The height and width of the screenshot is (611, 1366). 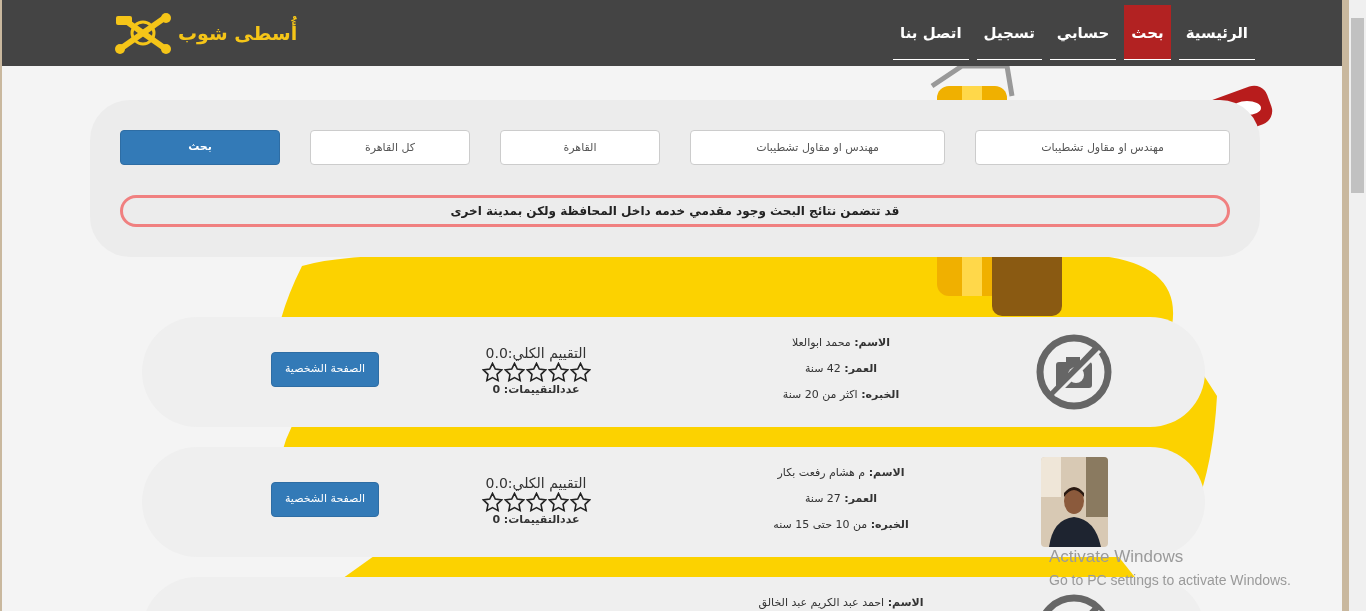 I want to click on nav-link: حسابي, so click(x=1083, y=32).